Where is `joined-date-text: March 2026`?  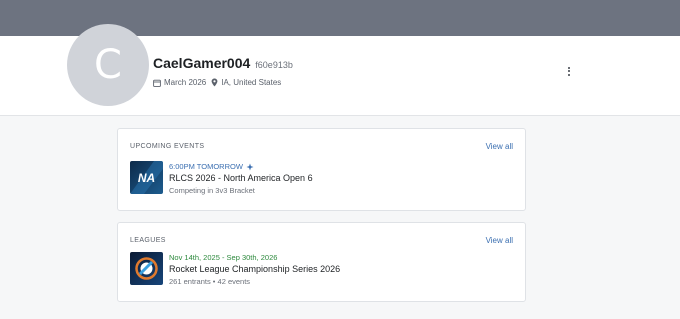 joined-date-text: March 2026 is located at coordinates (185, 82).